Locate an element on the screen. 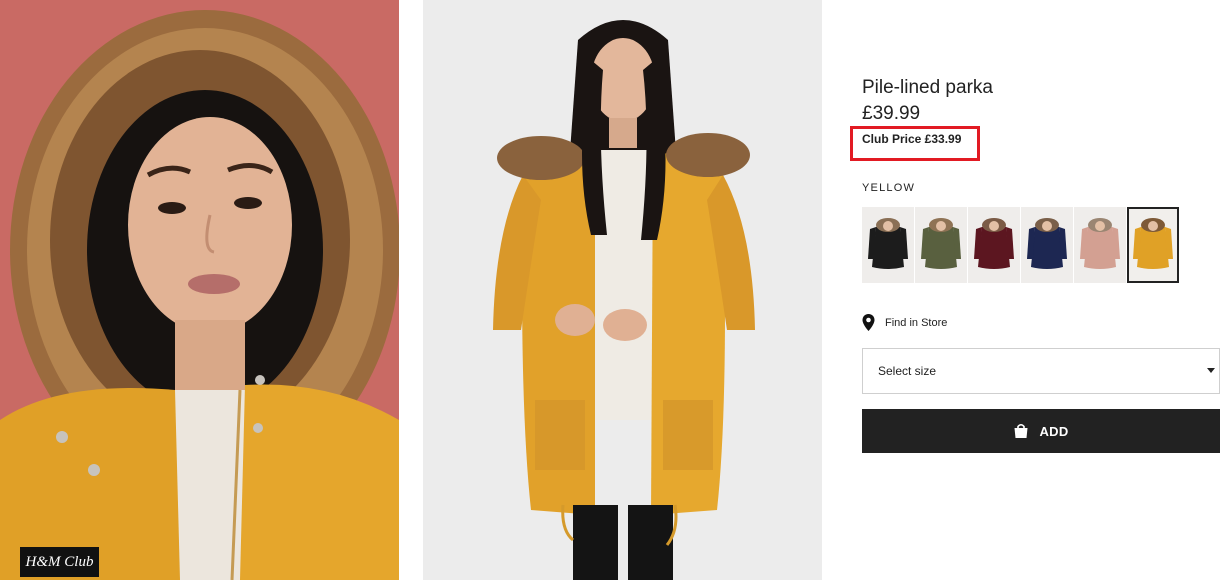 This screenshot has width=1220, height=580. selected-color-label: YELLOW is located at coordinates (889, 188).